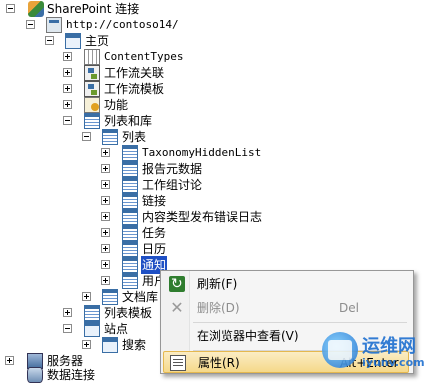 The image size is (425, 384). Describe the element at coordinates (177, 284) in the screenshot. I see `refresh-icon` at that location.